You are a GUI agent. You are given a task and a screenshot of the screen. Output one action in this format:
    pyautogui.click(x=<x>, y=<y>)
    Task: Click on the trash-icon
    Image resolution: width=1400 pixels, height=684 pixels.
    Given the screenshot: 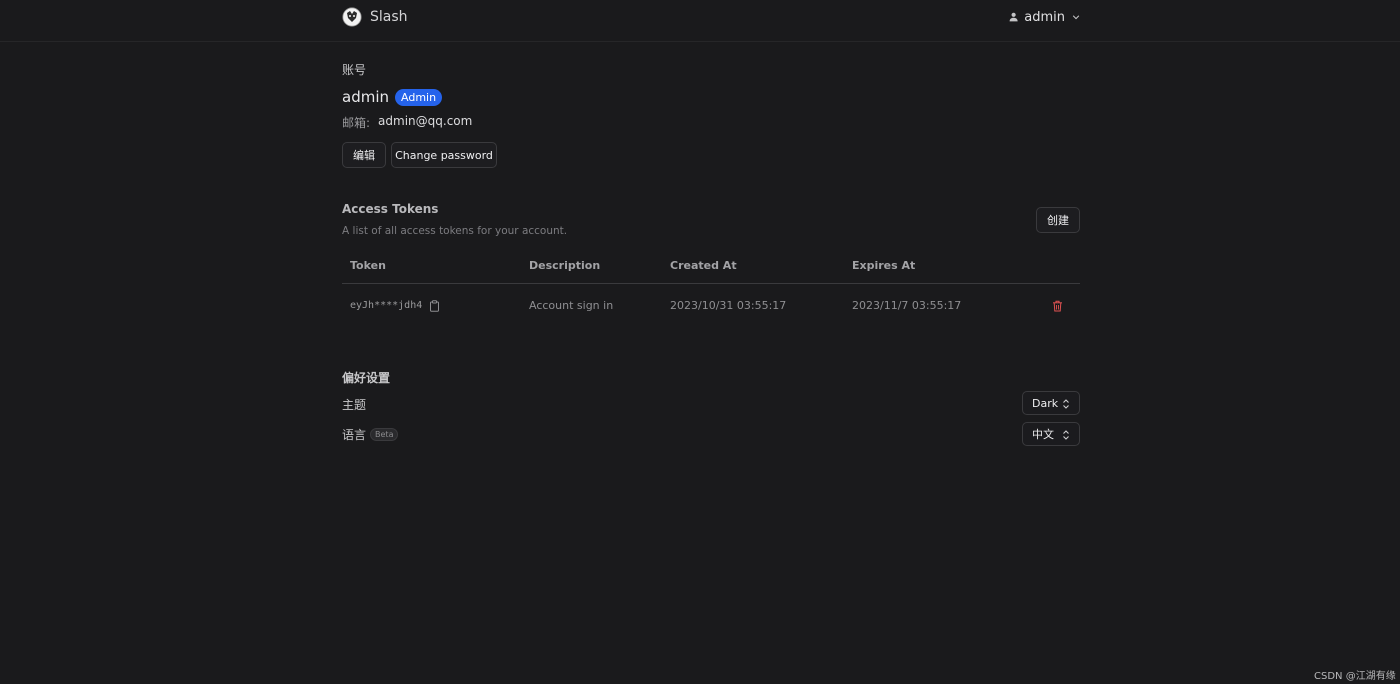 What is the action you would take?
    pyautogui.click(x=1057, y=306)
    